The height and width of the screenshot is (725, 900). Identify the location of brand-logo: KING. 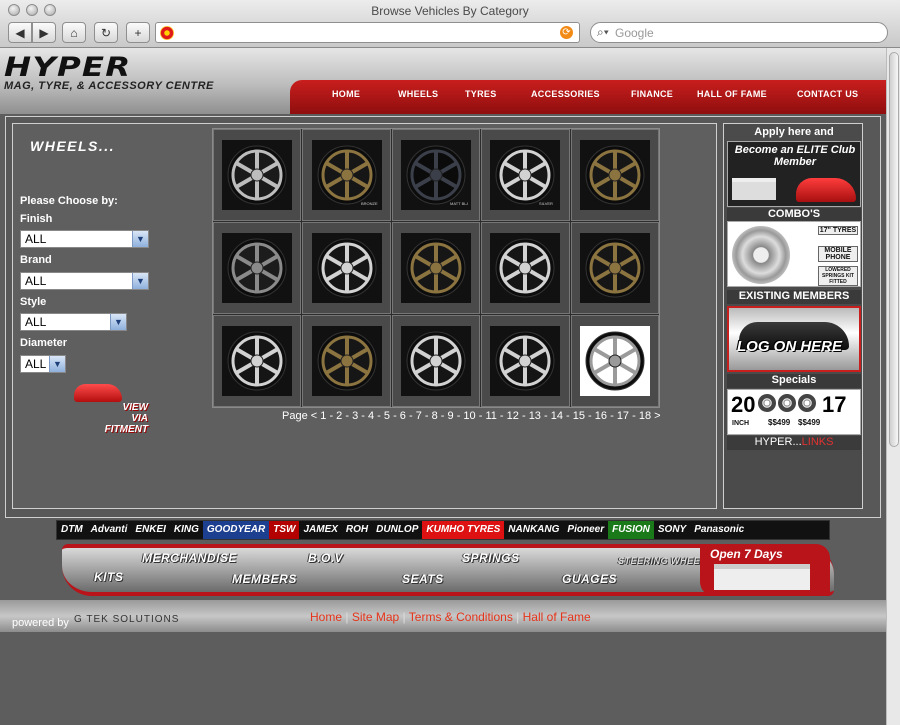
(186, 530).